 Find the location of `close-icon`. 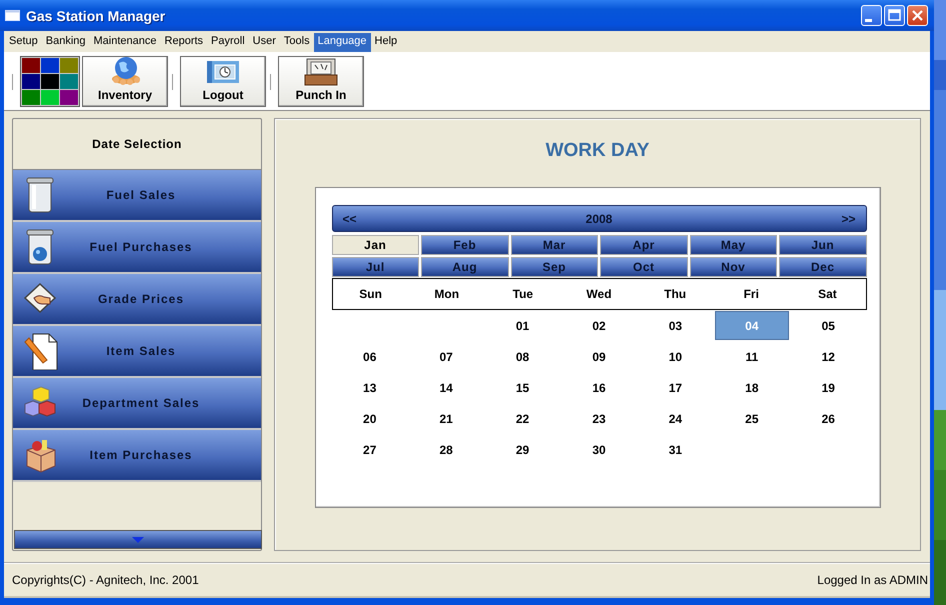

close-icon is located at coordinates (917, 15).